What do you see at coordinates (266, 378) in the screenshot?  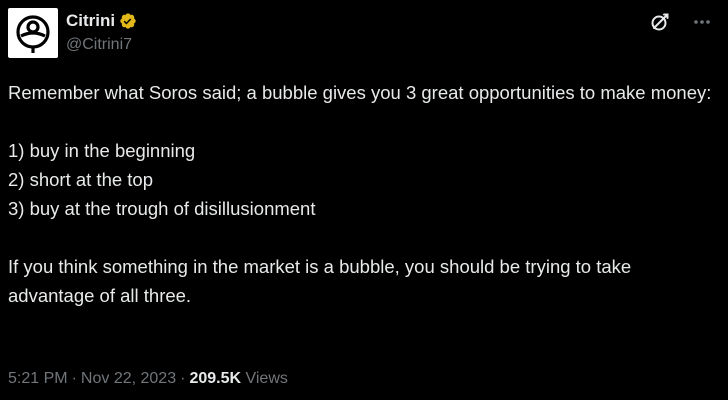 I see `views-label: Views` at bounding box center [266, 378].